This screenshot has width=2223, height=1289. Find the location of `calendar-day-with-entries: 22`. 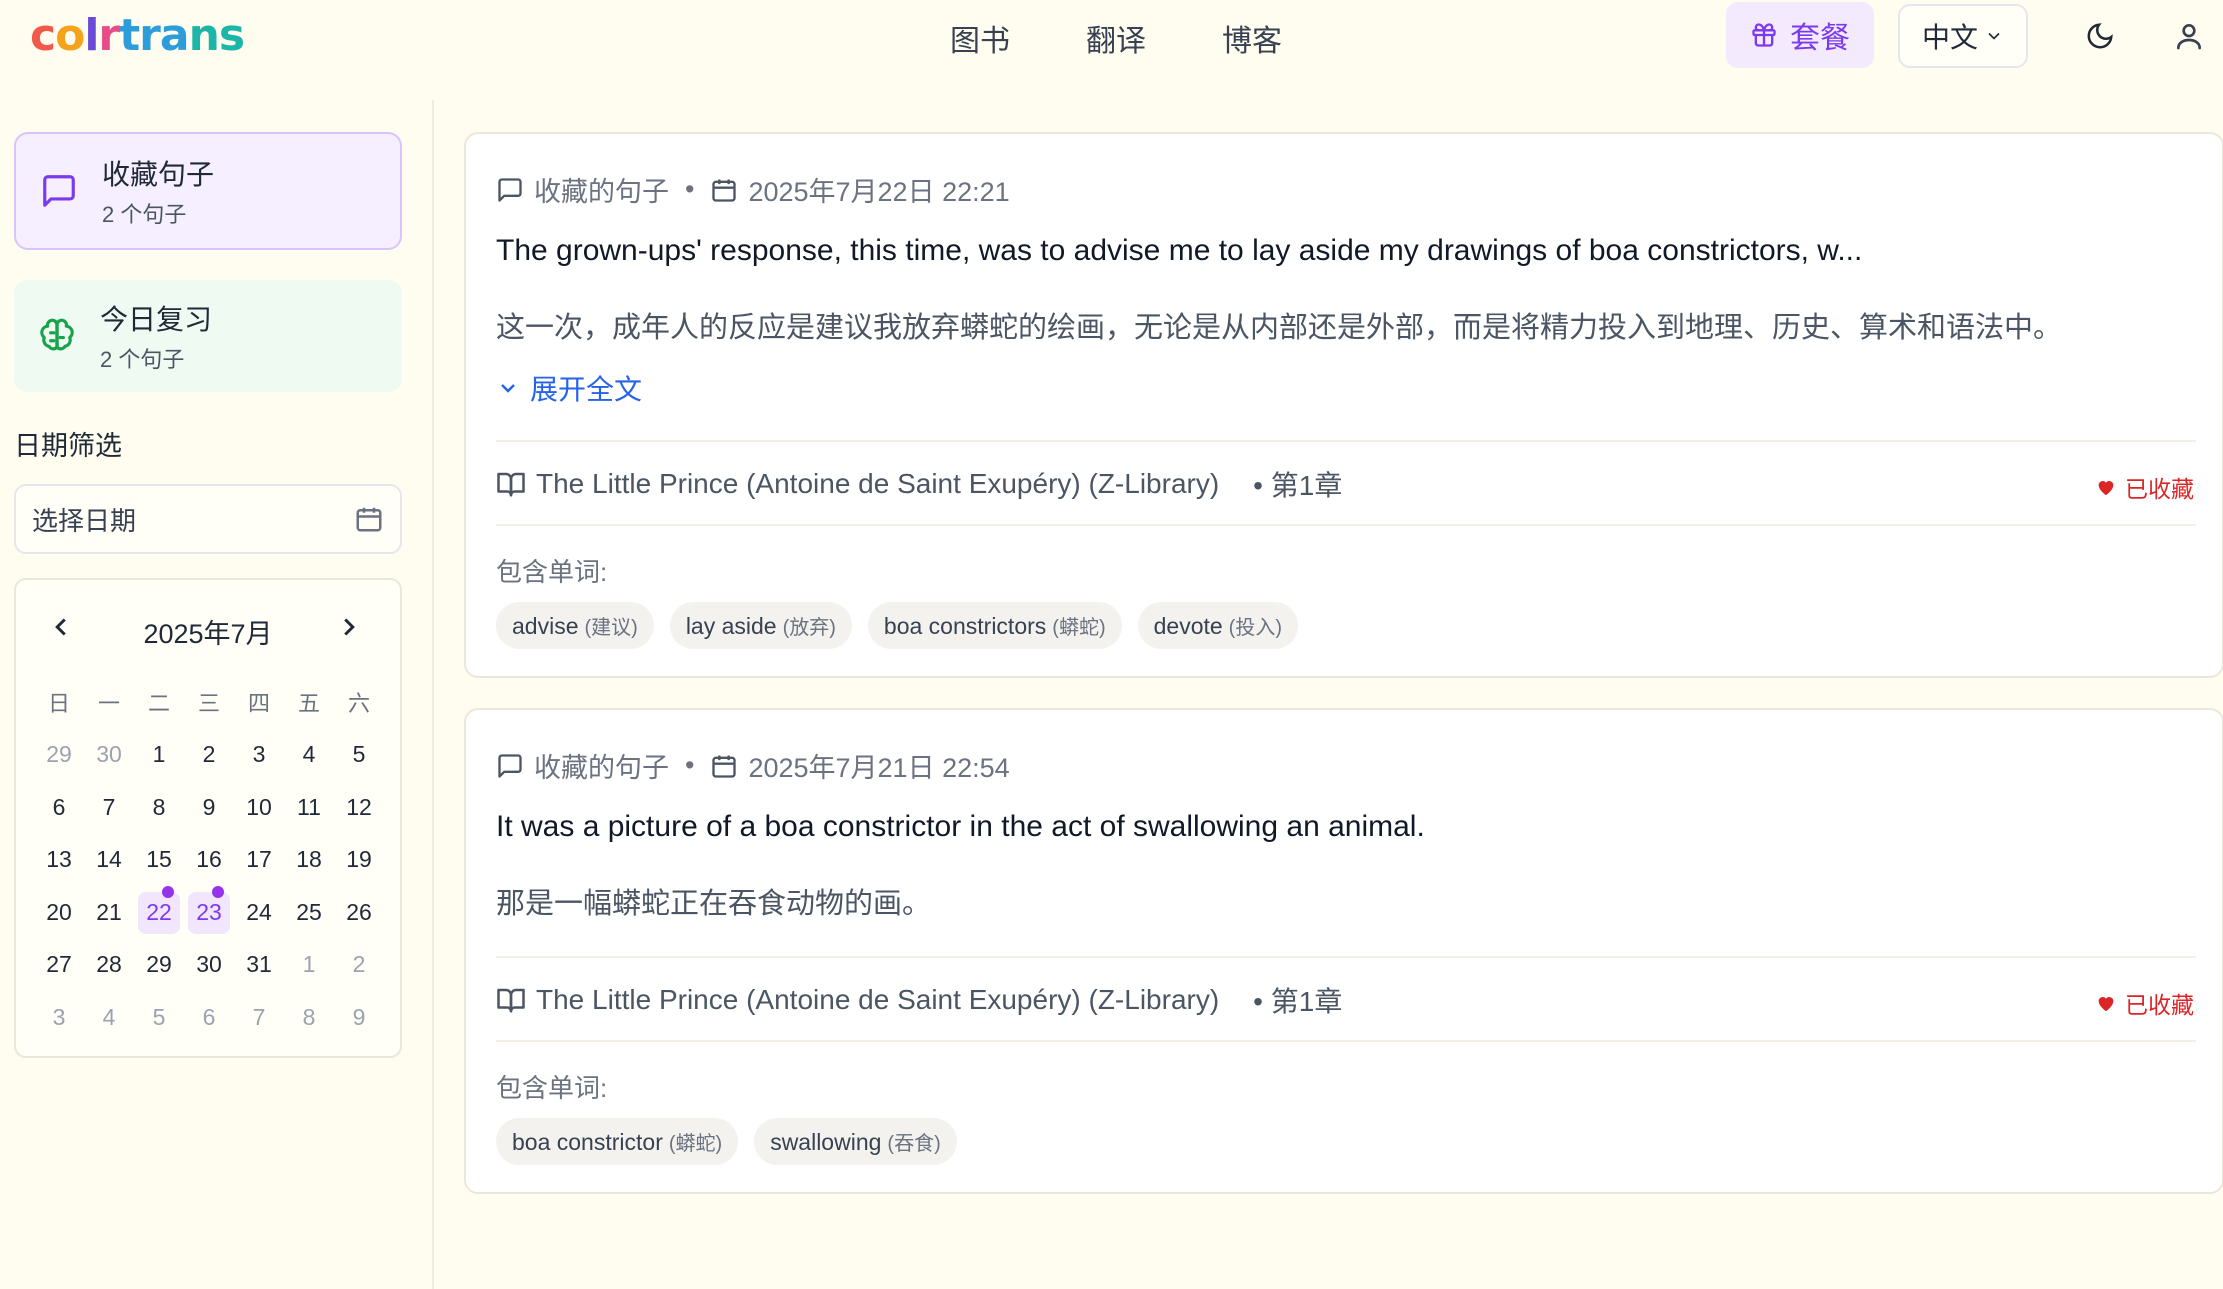

calendar-day-with-entries: 22 is located at coordinates (159, 912).